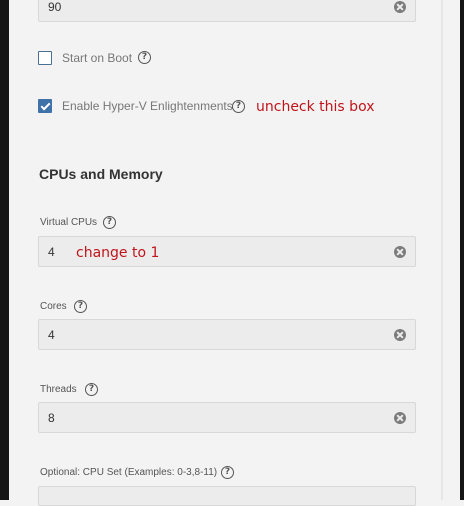 This screenshot has width=464, height=506. I want to click on cpu-set-input, so click(227, 496).